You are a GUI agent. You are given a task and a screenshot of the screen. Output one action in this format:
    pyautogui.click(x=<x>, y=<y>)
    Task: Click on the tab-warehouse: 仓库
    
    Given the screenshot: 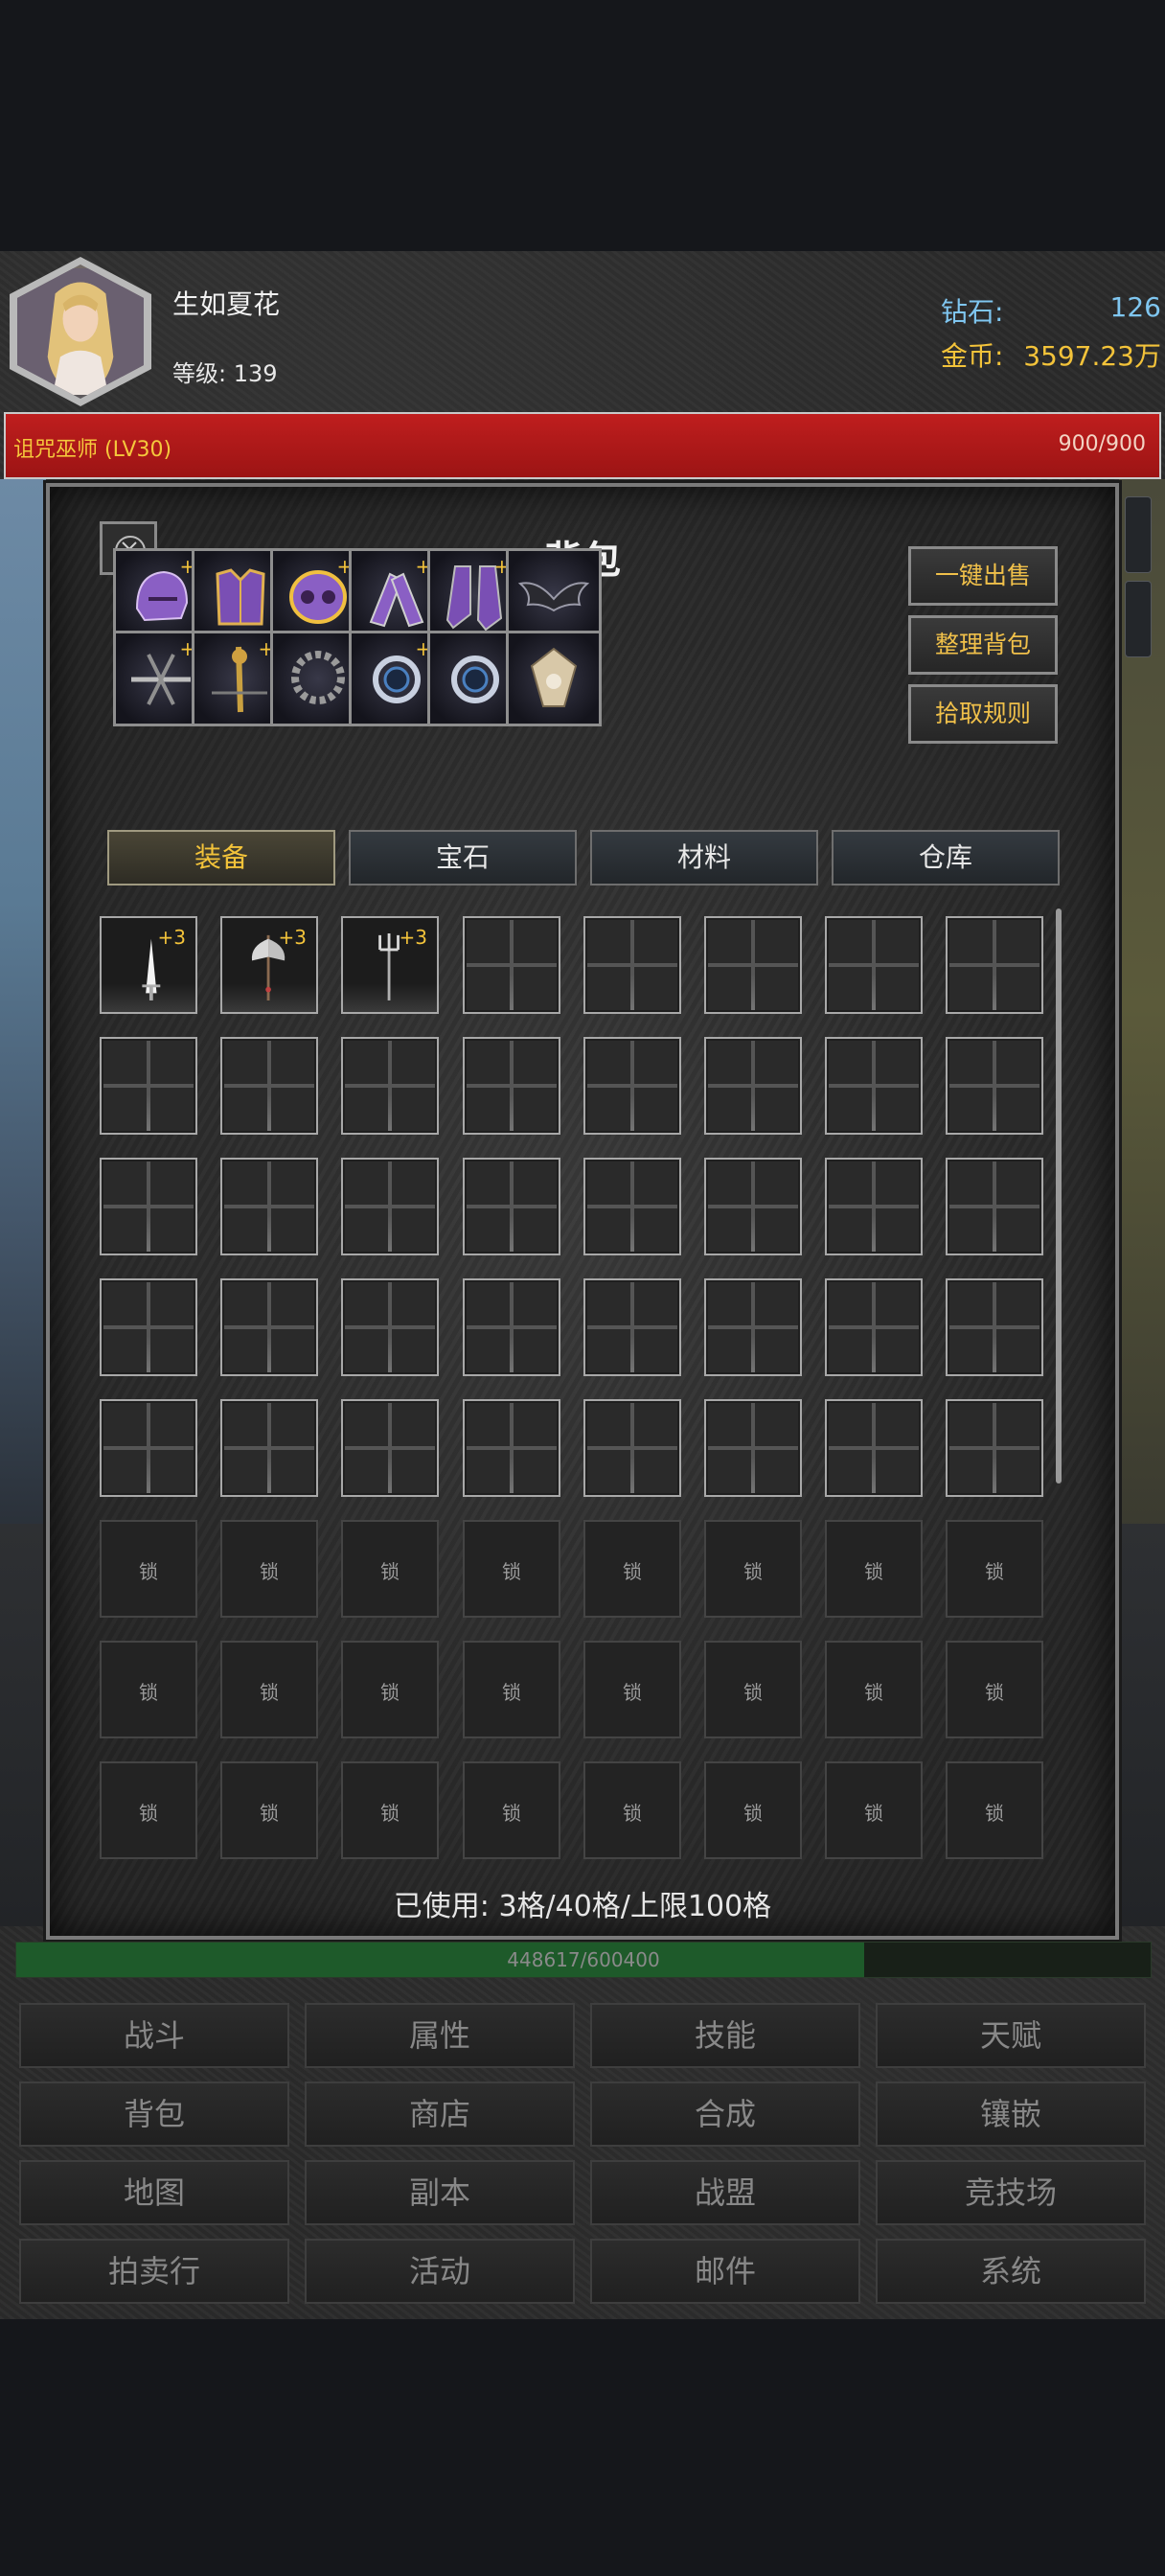 What is the action you would take?
    pyautogui.click(x=946, y=858)
    